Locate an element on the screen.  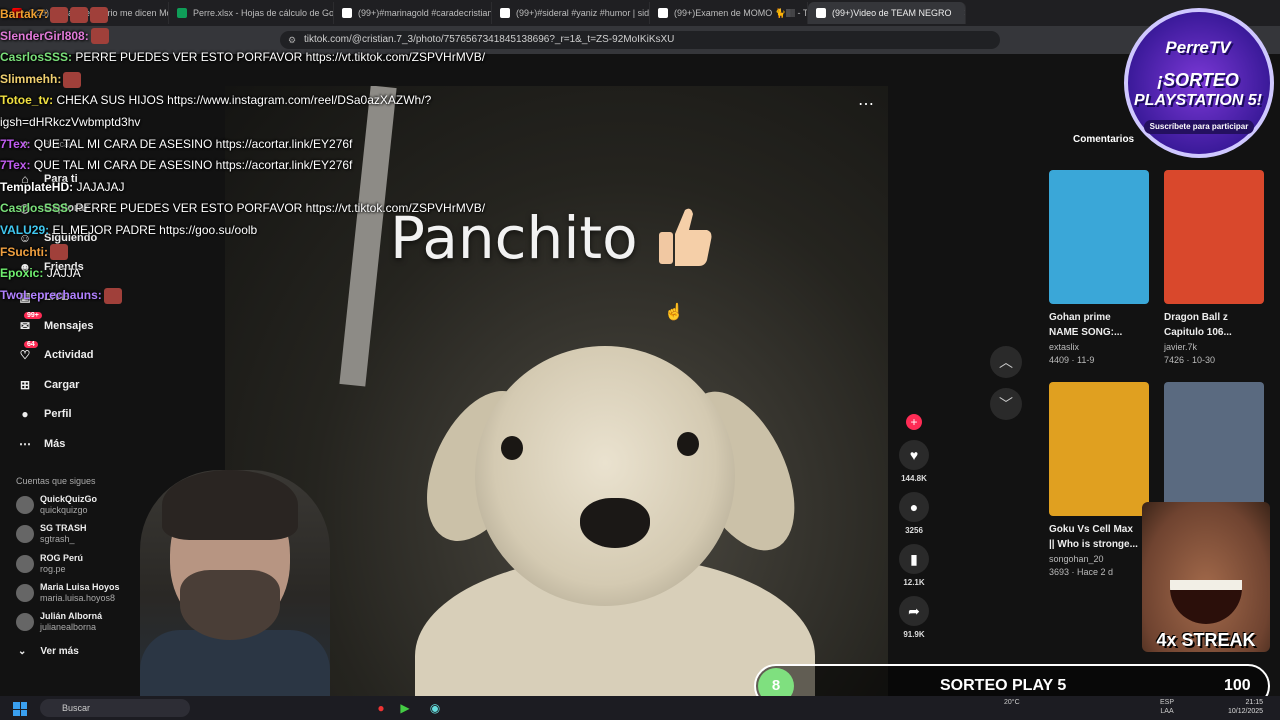
language-indicator: ESP LAA is located at coordinates (1167, 707).